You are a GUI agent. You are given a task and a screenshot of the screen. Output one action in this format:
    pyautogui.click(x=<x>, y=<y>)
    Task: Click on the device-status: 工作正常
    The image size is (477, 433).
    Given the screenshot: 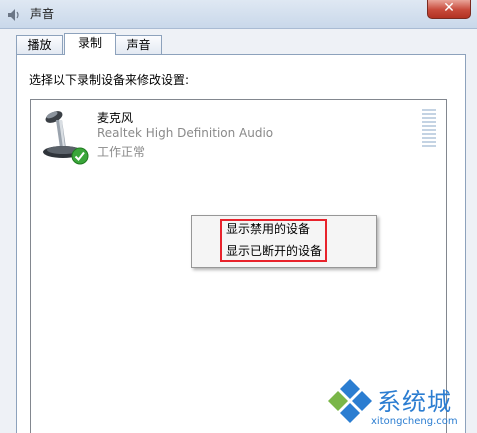 What is the action you would take?
    pyautogui.click(x=121, y=152)
    